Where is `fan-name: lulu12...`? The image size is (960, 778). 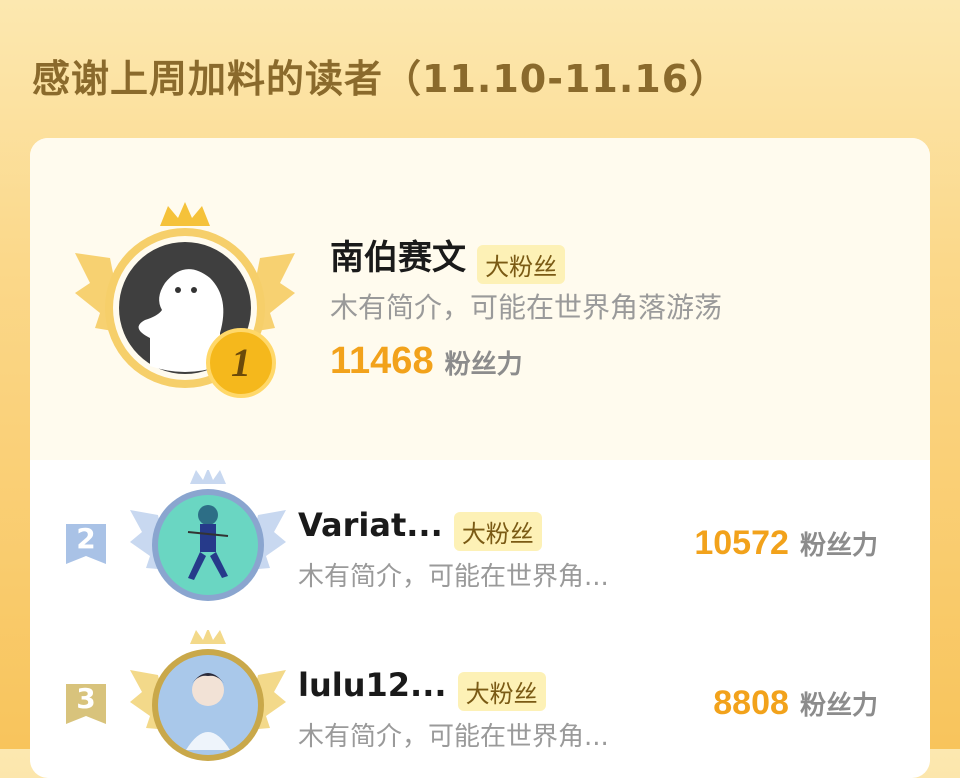
fan-name: lulu12... is located at coordinates (372, 685).